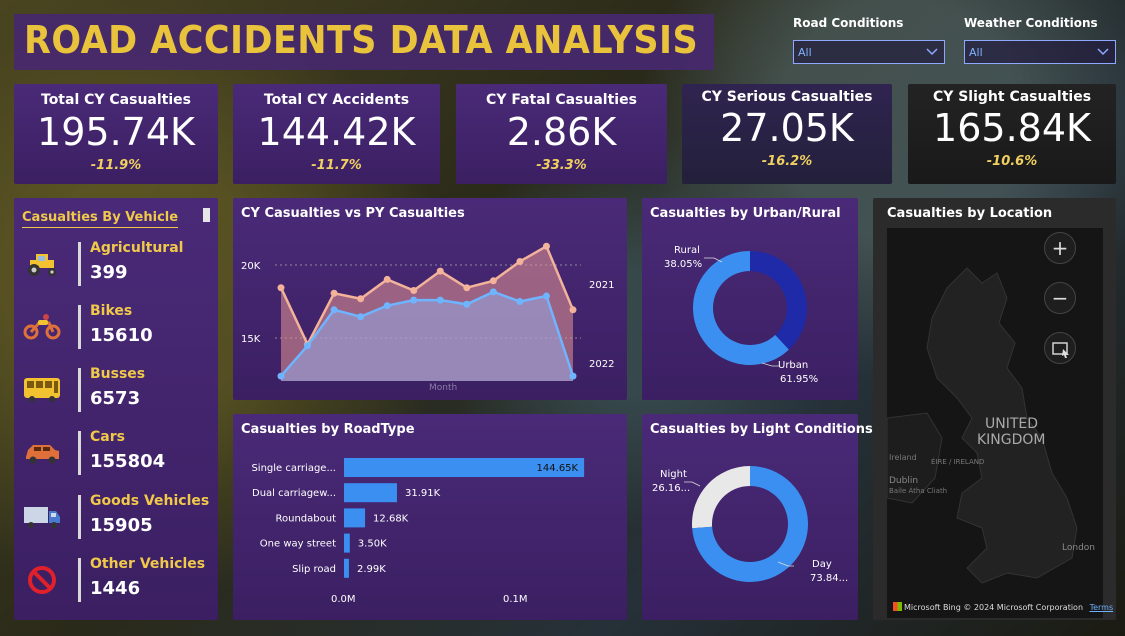 The height and width of the screenshot is (636, 1125). I want to click on vehicle-value: 155804, so click(128, 461).